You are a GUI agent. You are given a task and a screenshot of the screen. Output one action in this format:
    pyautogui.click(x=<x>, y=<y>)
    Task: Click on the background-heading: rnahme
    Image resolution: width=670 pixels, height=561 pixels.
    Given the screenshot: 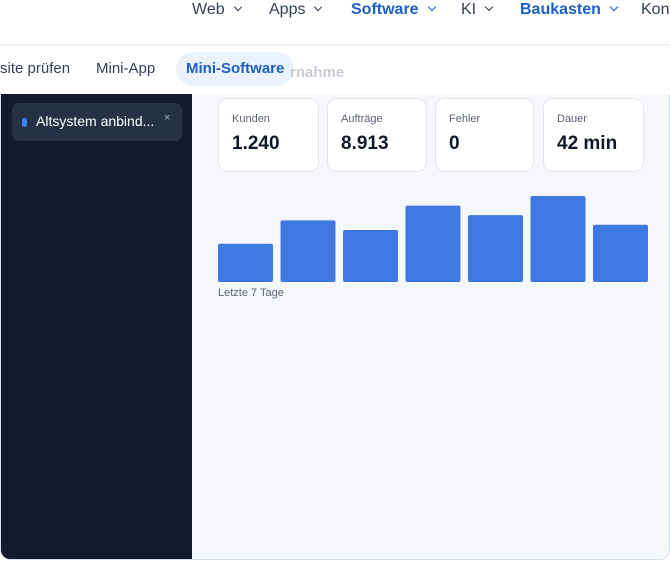 What is the action you would take?
    pyautogui.click(x=317, y=72)
    